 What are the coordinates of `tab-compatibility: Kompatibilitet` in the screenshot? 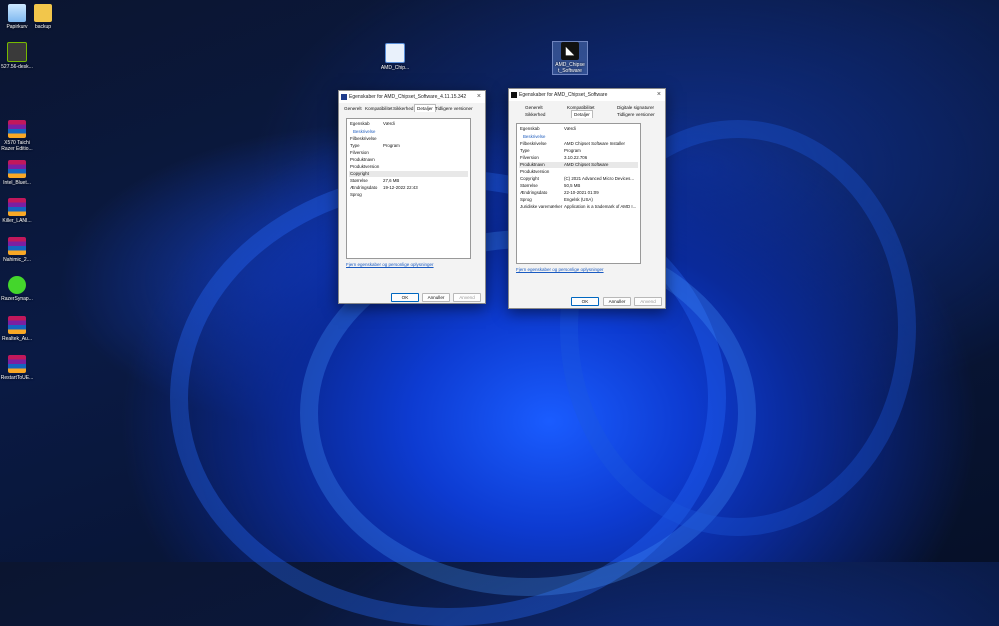 It's located at (379, 108).